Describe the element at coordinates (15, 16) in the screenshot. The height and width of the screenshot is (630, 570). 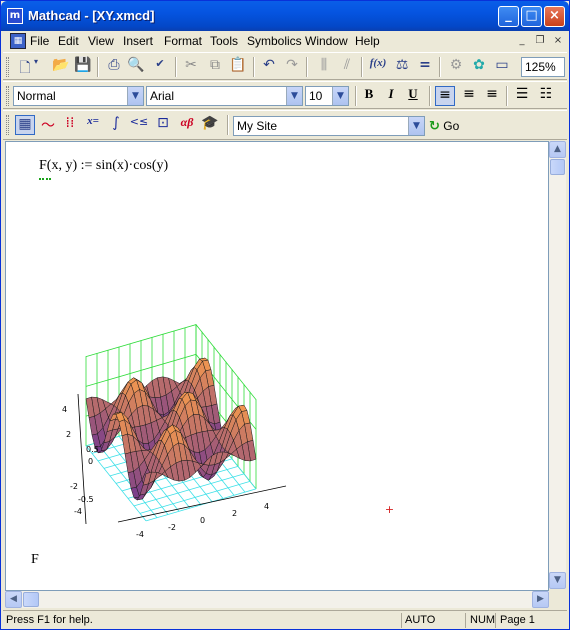
I see `mathcad-app-icon: m` at that location.